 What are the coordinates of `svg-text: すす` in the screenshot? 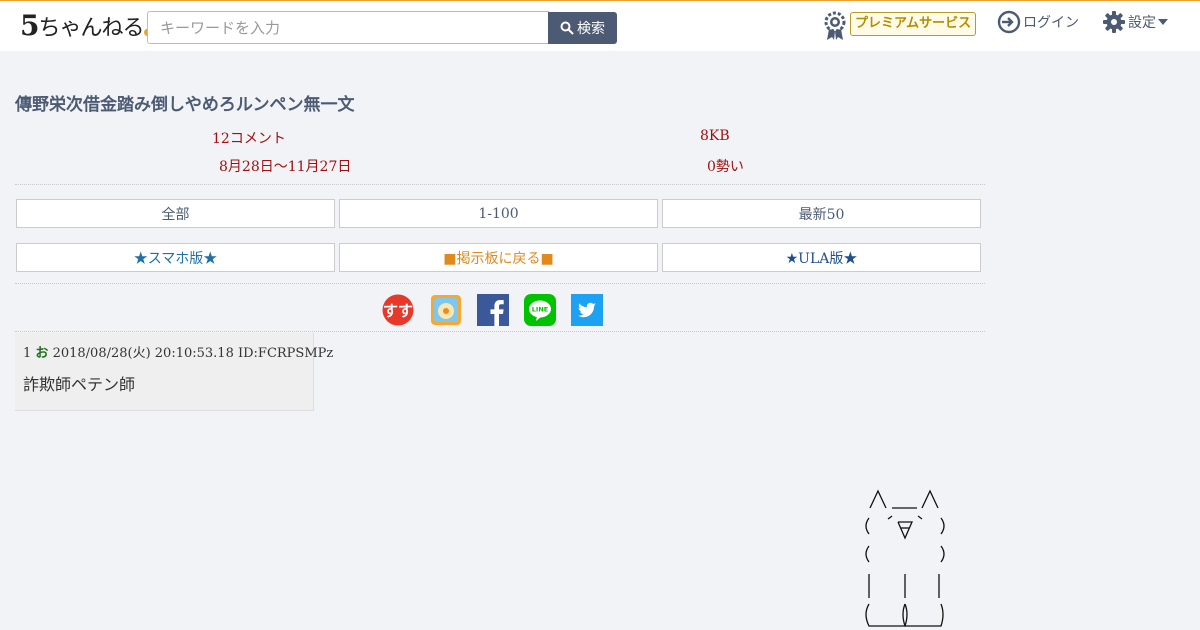 It's located at (398, 311).